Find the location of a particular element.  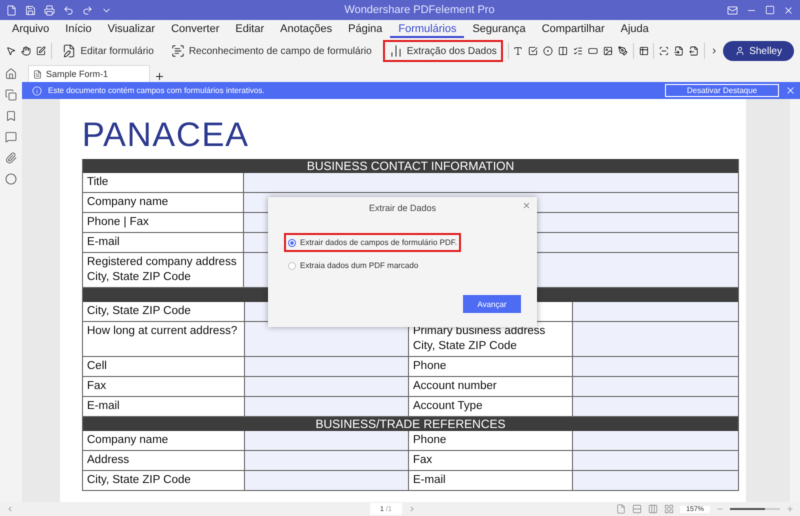

window-title: Wondershare PDFelement Pro is located at coordinates (419, 10).